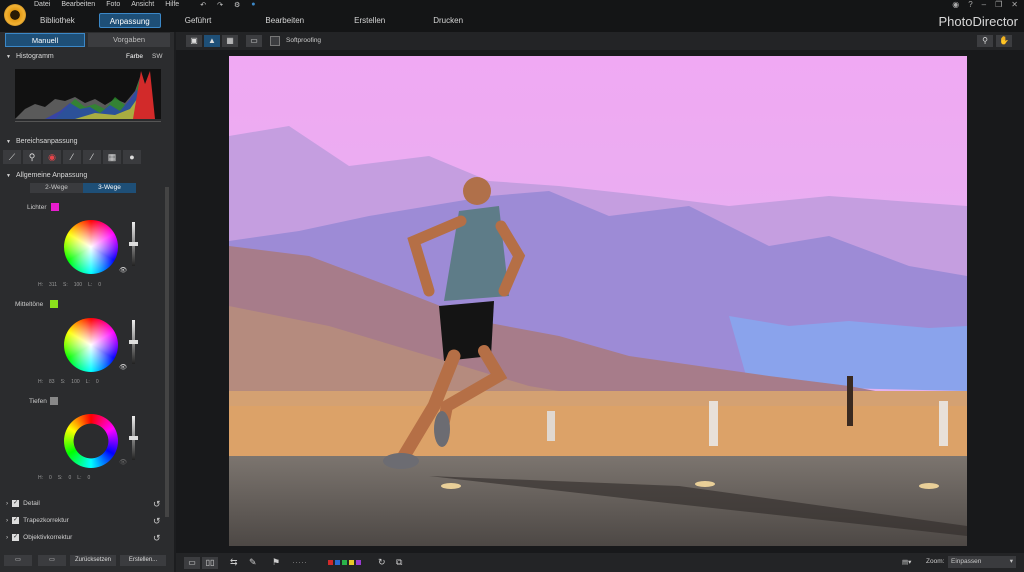  I want to click on color-label-purple, so click(358, 562).